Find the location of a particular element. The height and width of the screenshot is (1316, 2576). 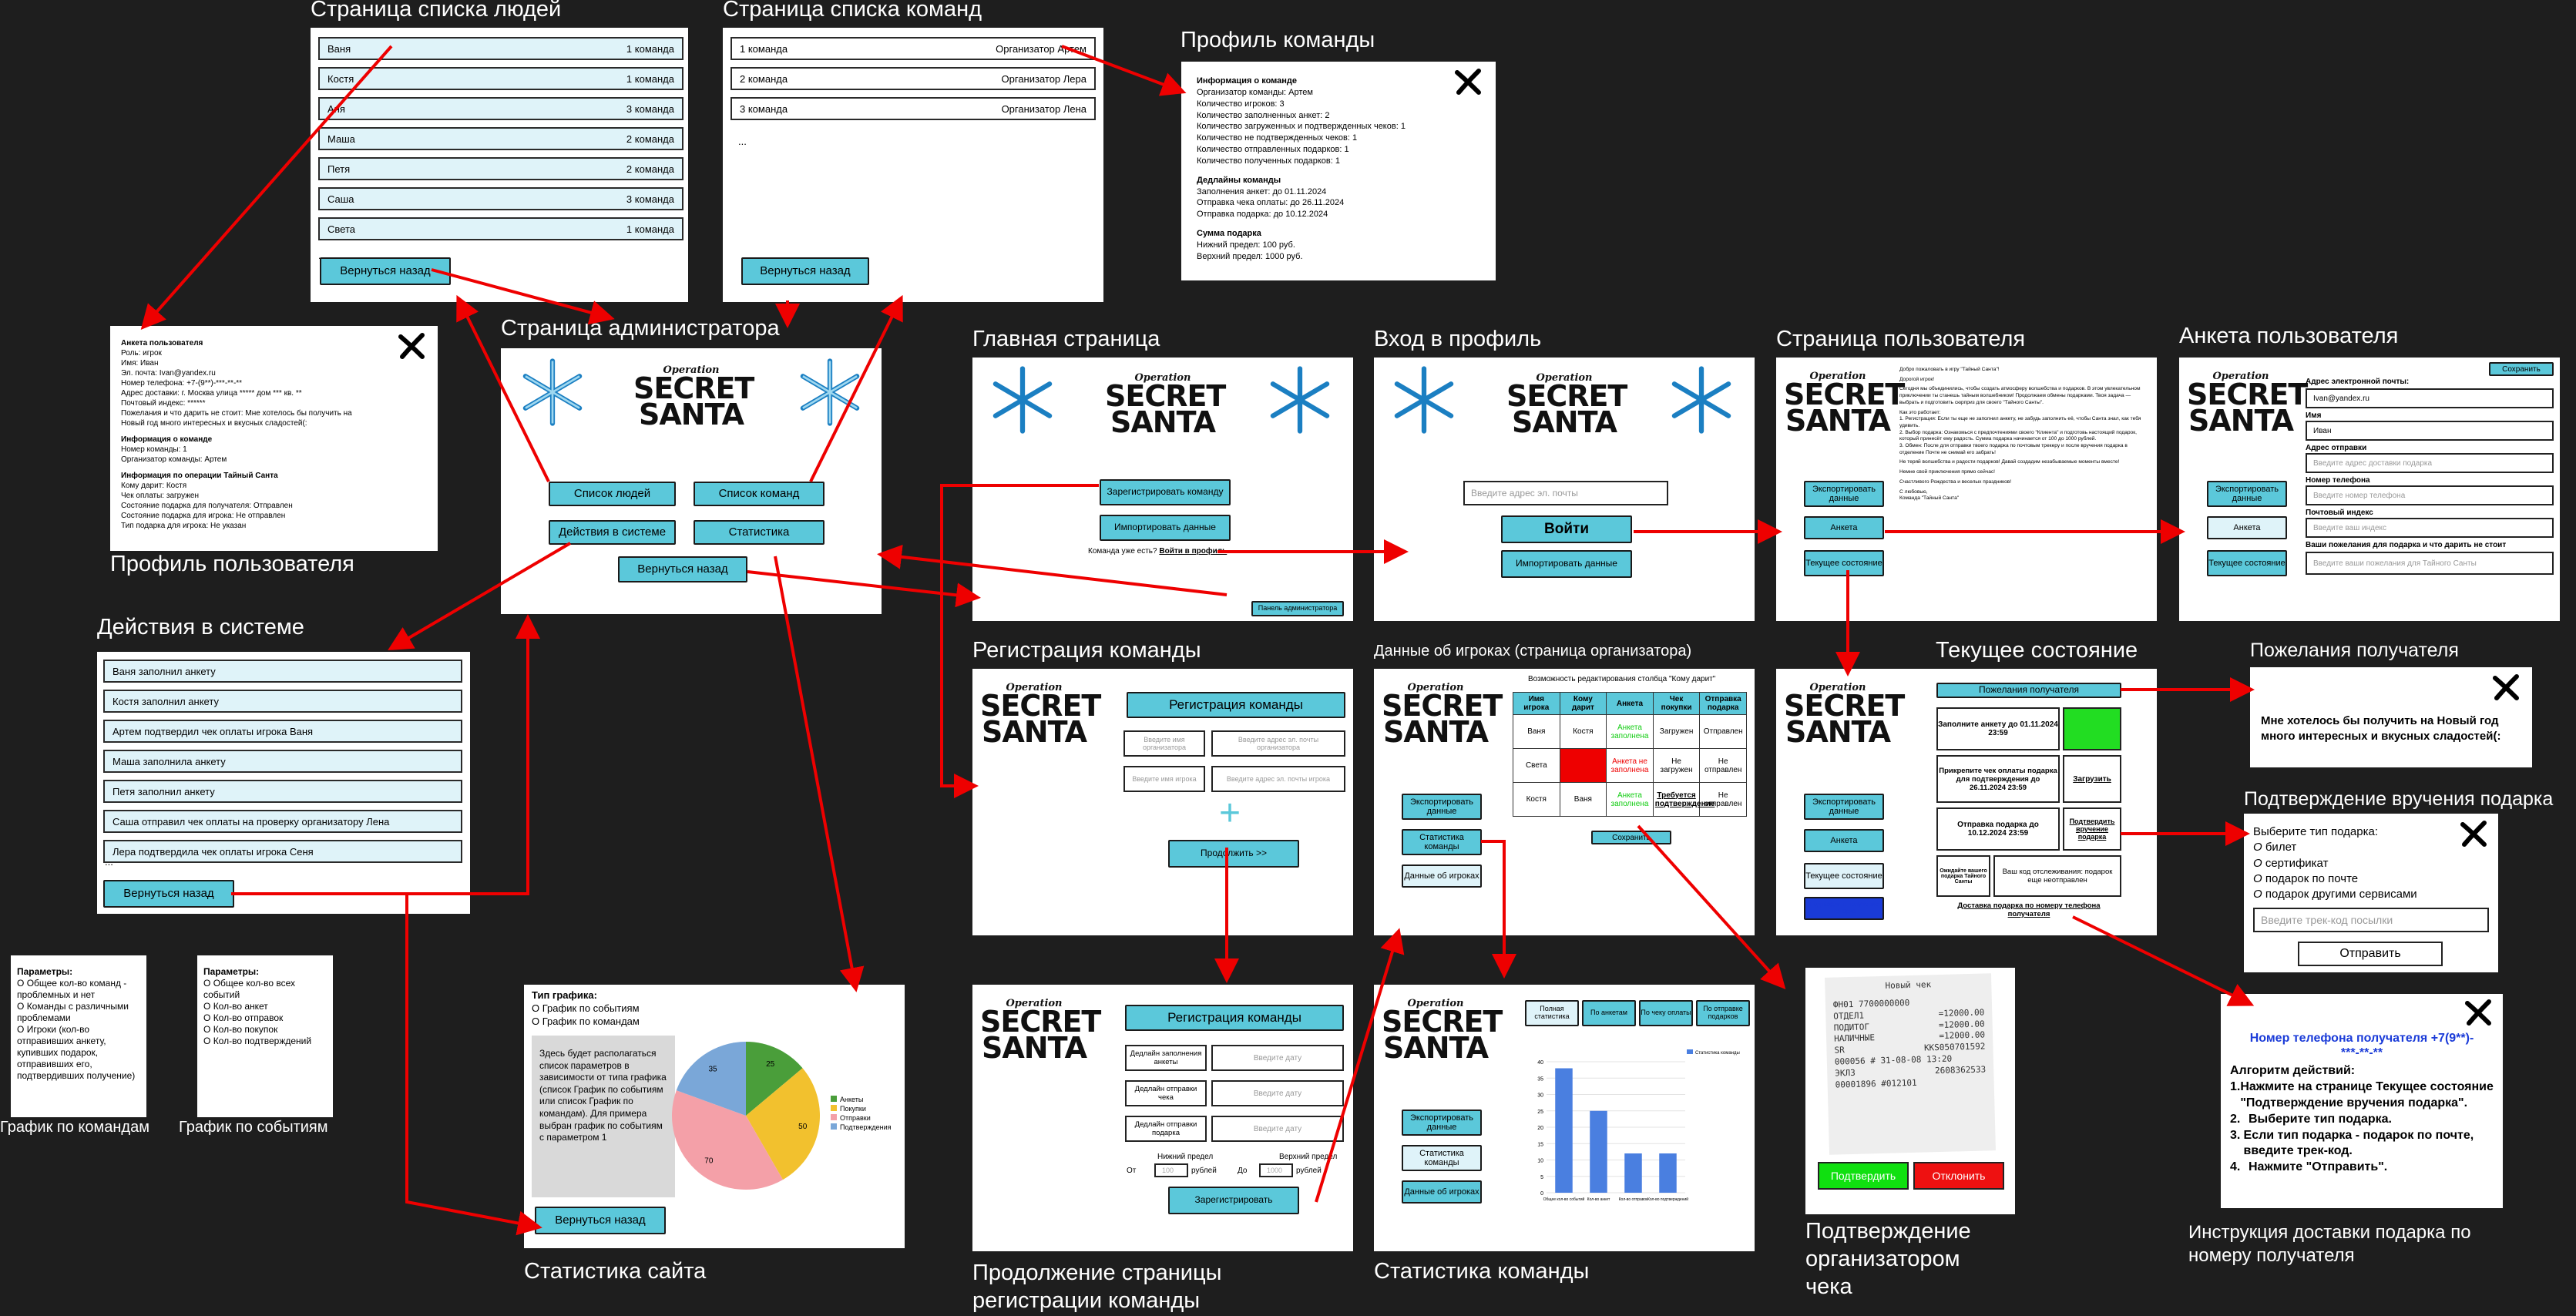

list-item: Ваня заполнил анкету is located at coordinates (282, 671).